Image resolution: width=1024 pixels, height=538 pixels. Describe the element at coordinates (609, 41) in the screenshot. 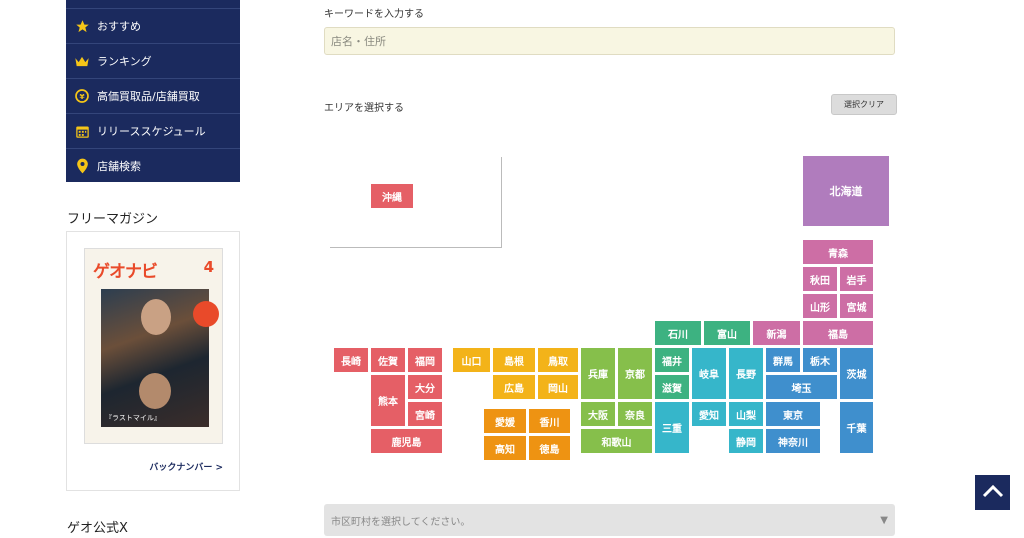

I see `keyword-input` at that location.